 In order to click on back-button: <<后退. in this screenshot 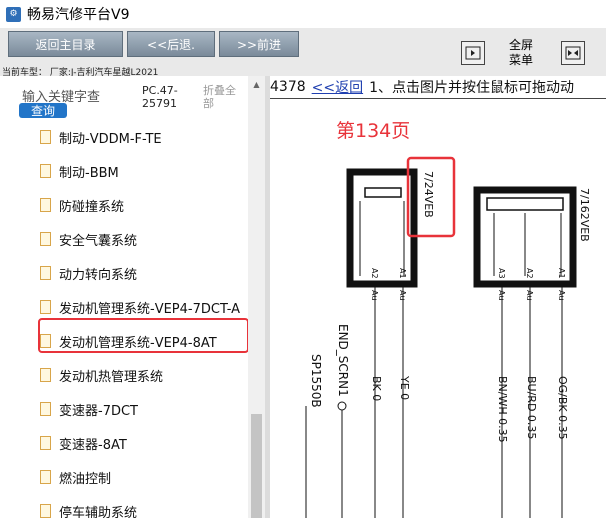, I will do `click(171, 44)`.